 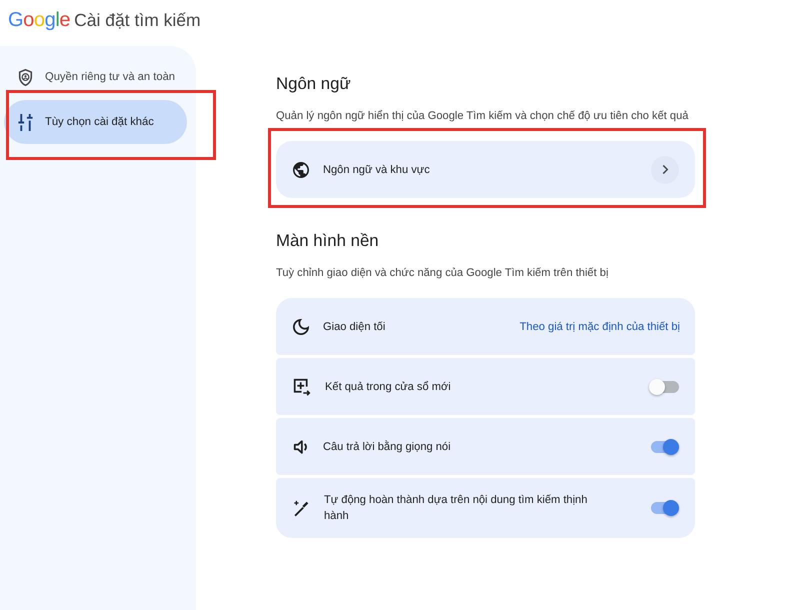 I want to click on sliders-icon, so click(x=25, y=122).